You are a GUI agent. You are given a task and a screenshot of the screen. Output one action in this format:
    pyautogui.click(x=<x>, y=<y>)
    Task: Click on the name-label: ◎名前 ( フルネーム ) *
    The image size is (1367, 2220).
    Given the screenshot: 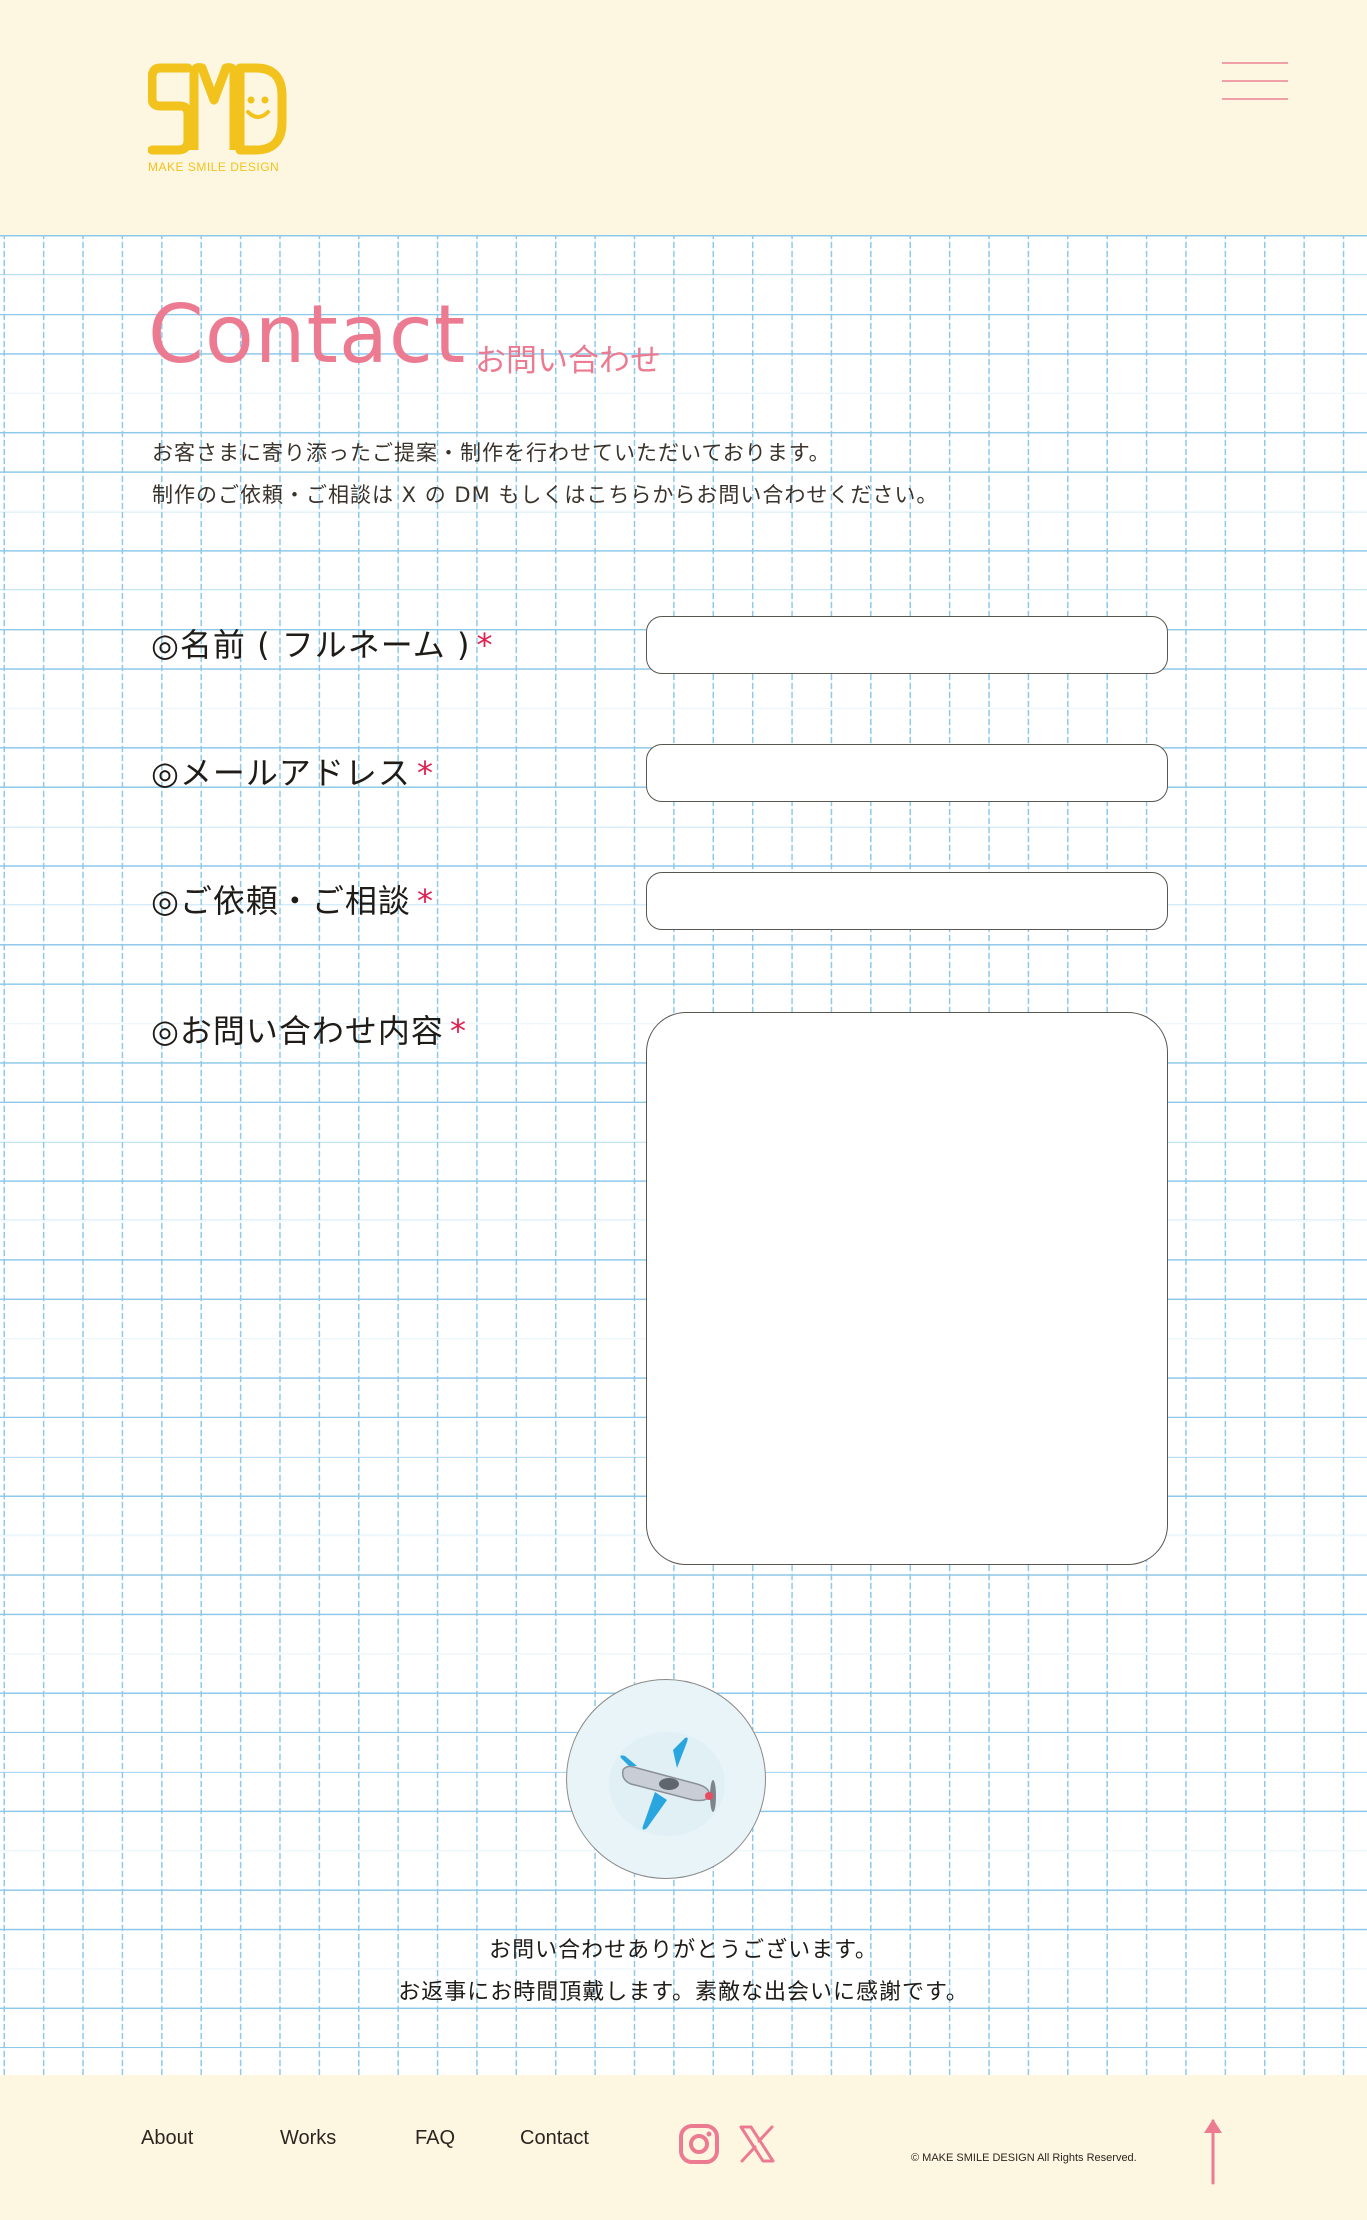 What is the action you would take?
    pyautogui.click(x=322, y=643)
    